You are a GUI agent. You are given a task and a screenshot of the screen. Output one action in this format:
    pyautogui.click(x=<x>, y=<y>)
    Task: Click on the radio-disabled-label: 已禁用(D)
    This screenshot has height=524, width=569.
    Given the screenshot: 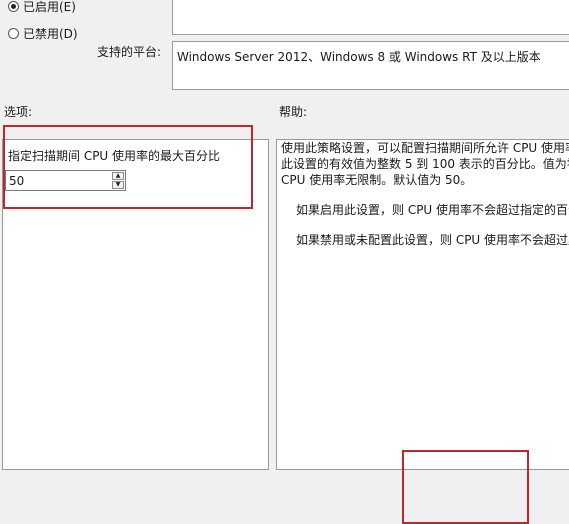 What is the action you would take?
    pyautogui.click(x=50, y=34)
    